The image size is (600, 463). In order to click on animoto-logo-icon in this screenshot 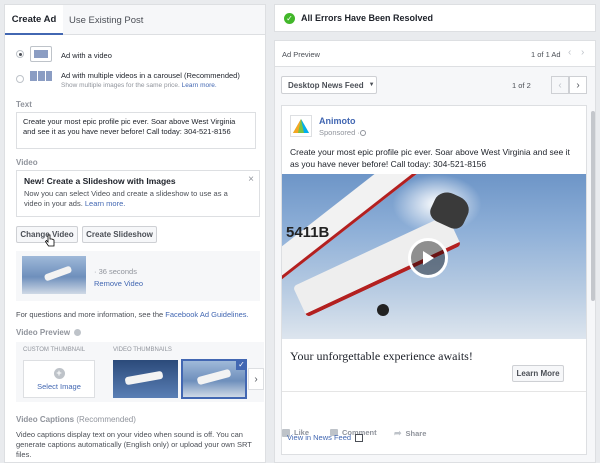, I will do `click(301, 126)`.